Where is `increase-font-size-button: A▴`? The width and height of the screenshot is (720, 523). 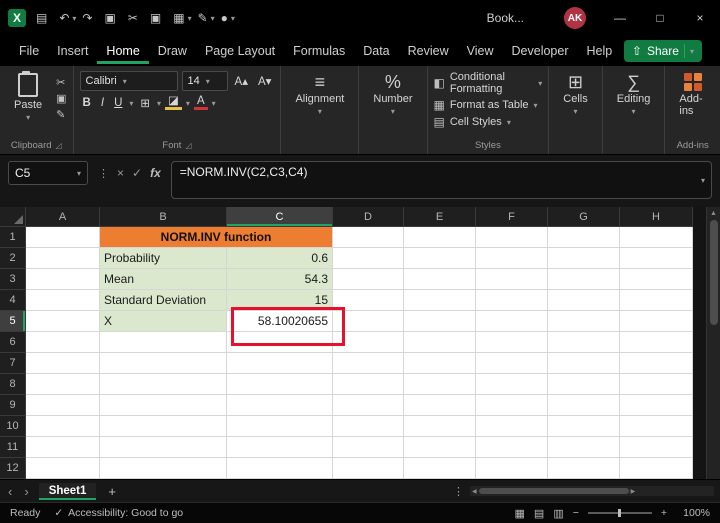 increase-font-size-button: A▴ is located at coordinates (241, 81).